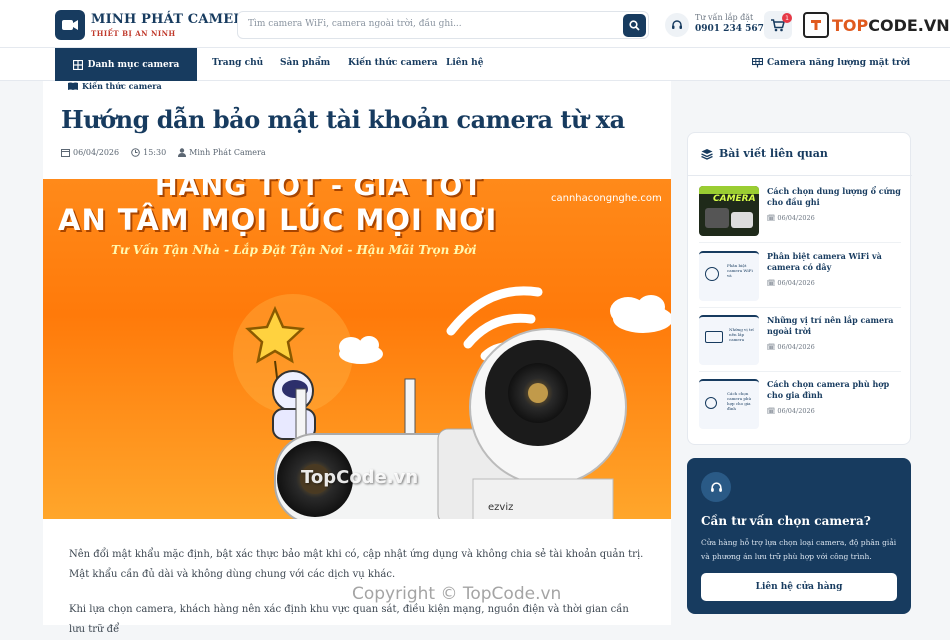 This screenshot has height=640, width=950. What do you see at coordinates (799, 587) in the screenshot?
I see `contact-store-button: Liên hệ cửa hàng` at bounding box center [799, 587].